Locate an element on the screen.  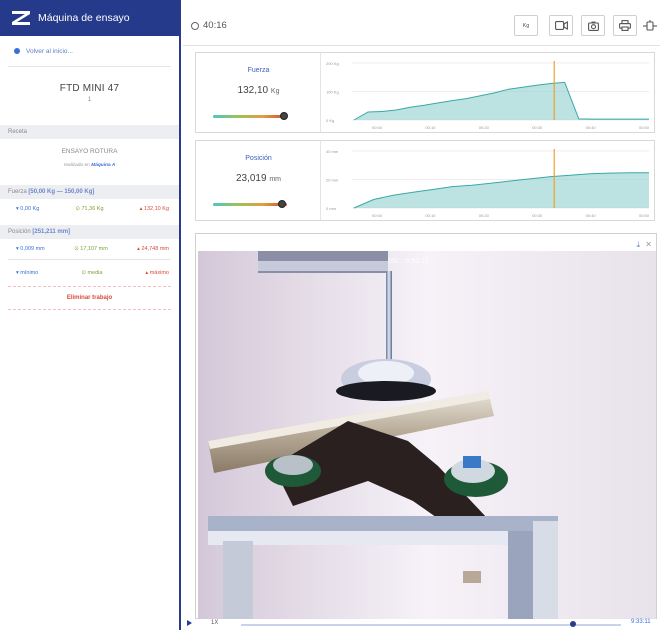
force-value-number: 132,10 is located at coordinates (253, 90).